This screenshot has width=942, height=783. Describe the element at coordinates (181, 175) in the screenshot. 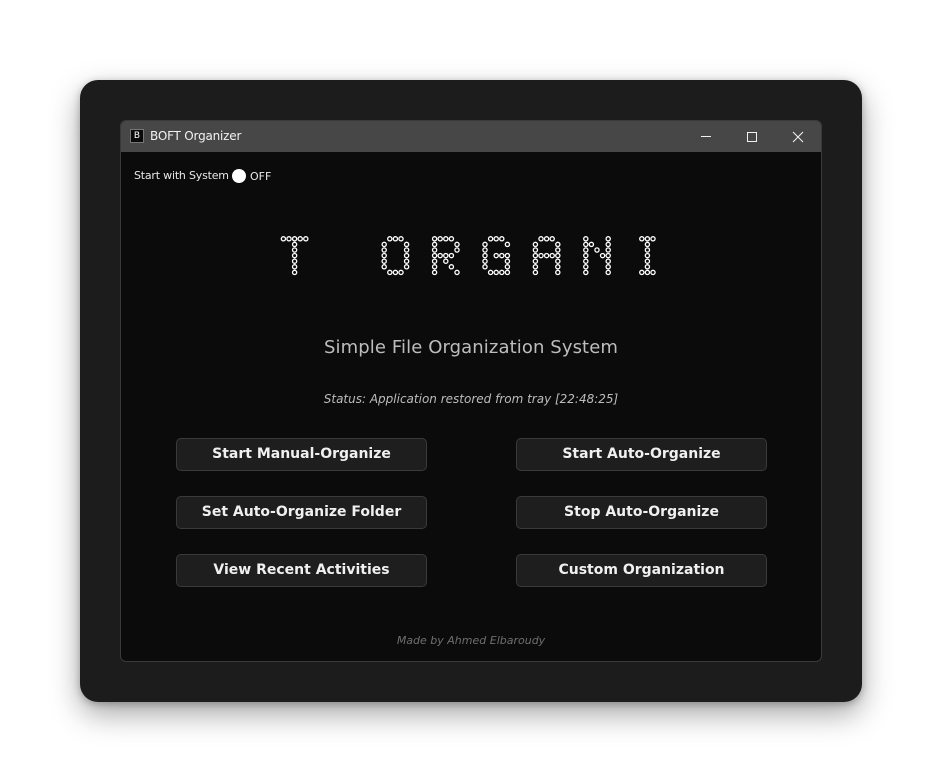

I see `start-with-system-label: Start with System` at that location.